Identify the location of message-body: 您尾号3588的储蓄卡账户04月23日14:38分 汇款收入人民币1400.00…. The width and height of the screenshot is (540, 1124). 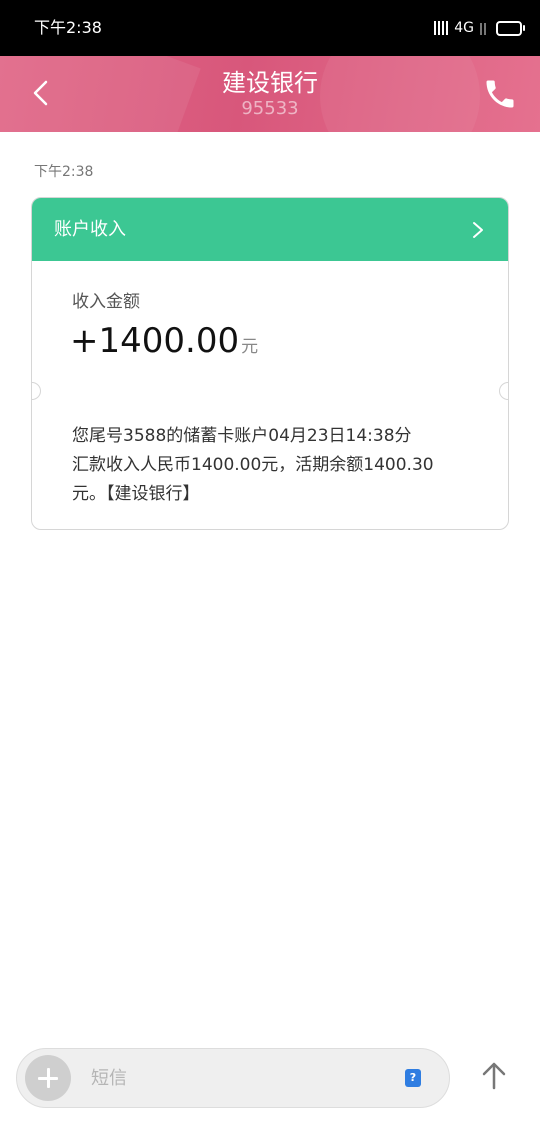
(272, 465).